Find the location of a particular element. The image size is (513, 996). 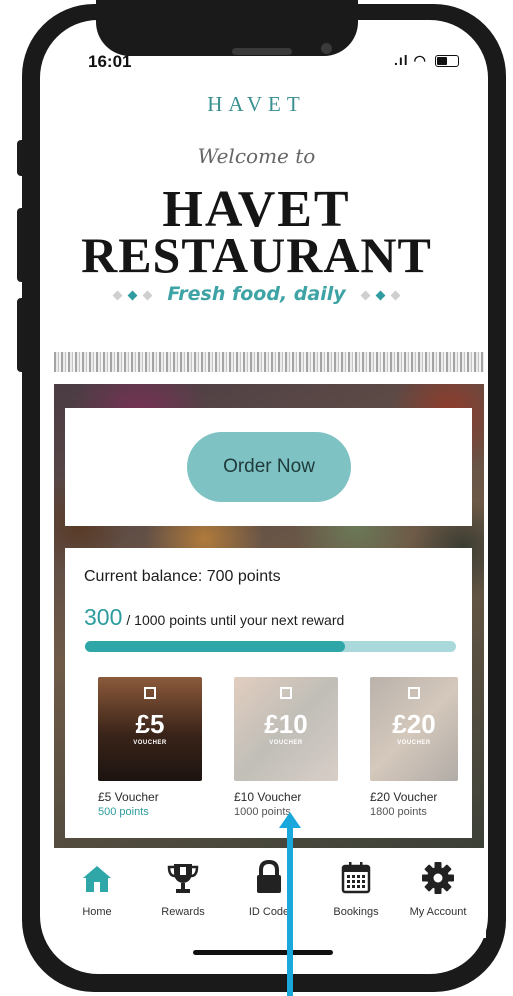

wifi-icon: ◠ is located at coordinates (420, 60).